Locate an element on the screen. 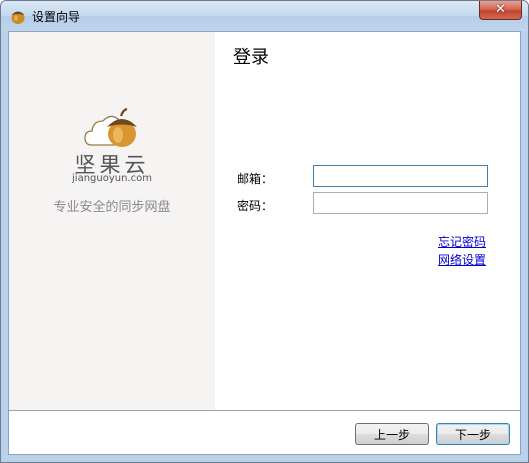 This screenshot has height=463, width=529. page-title: 登录 is located at coordinates (251, 57).